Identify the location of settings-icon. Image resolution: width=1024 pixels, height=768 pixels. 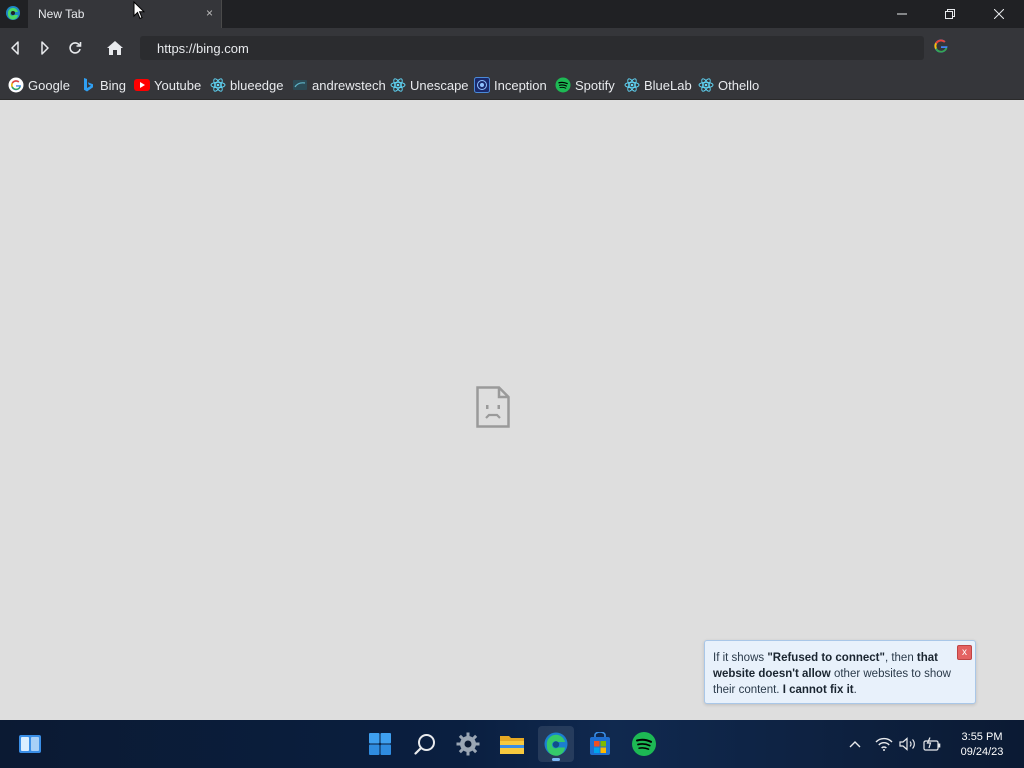
(468, 744).